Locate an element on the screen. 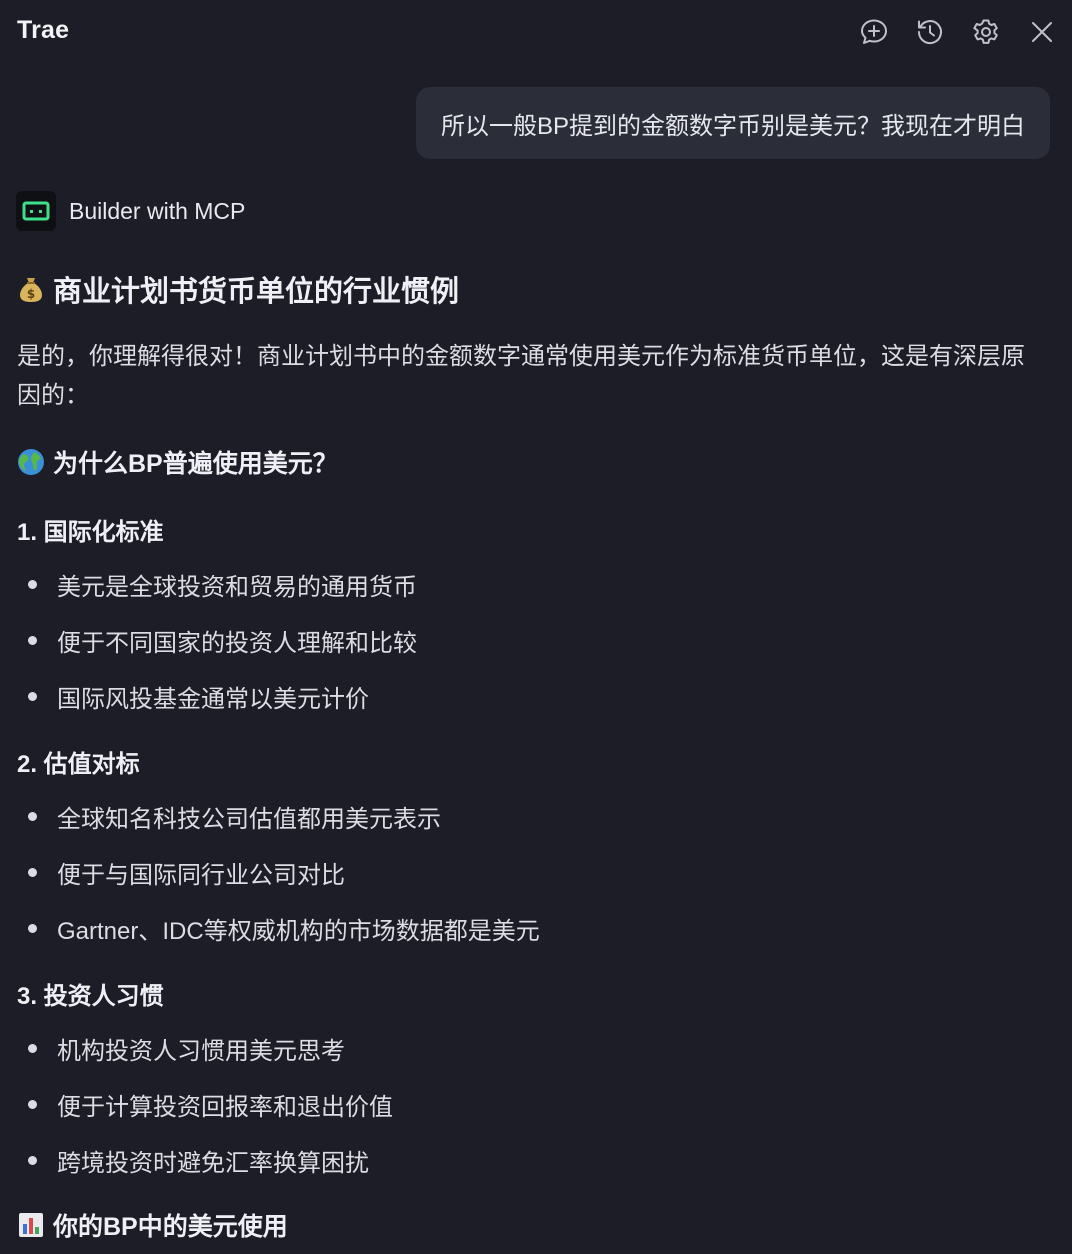 The height and width of the screenshot is (1254, 1072). list-item-text: 美元是全球投资和贸易的通用货币 is located at coordinates (237, 587).